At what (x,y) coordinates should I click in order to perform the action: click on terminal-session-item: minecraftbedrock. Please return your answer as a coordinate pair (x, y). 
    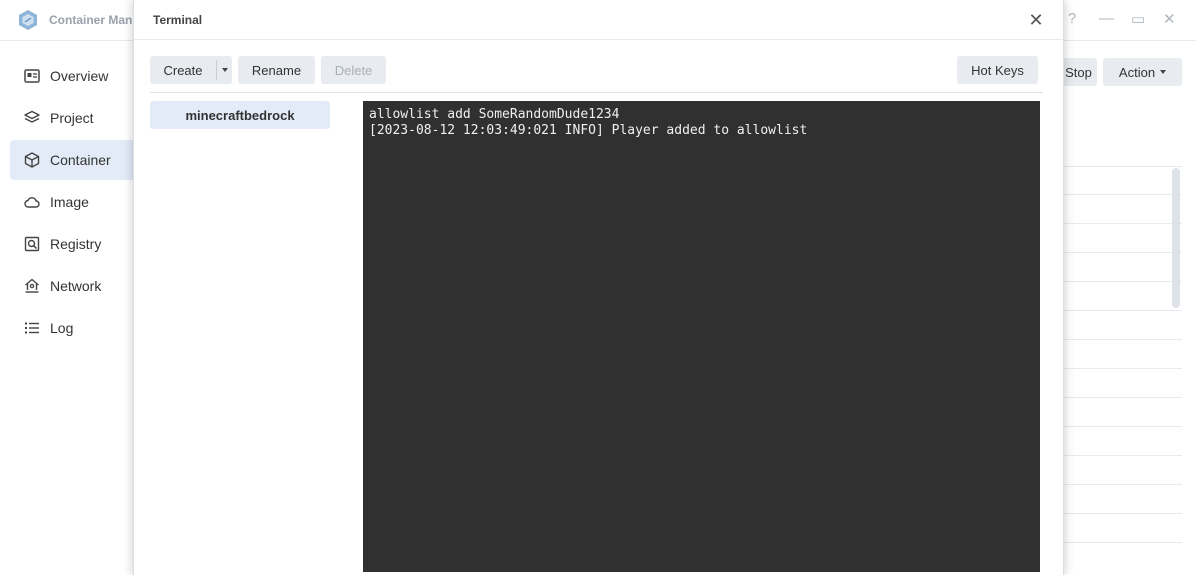
    Looking at the image, I should click on (240, 115).